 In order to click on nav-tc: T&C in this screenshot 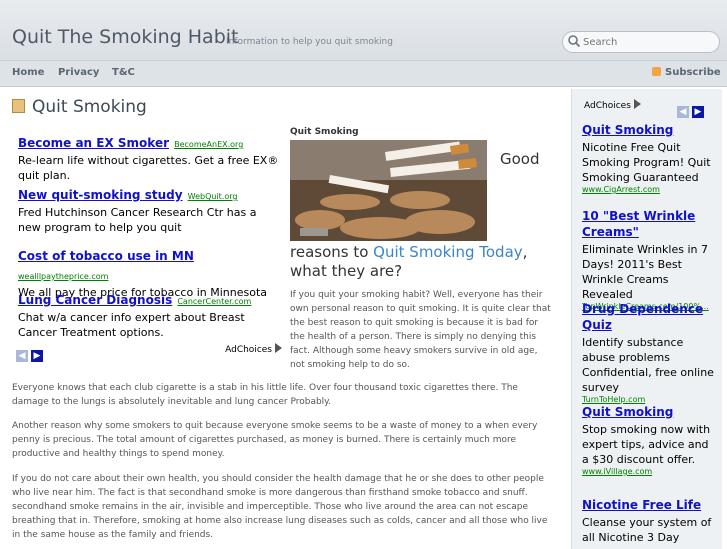, I will do `click(123, 72)`.